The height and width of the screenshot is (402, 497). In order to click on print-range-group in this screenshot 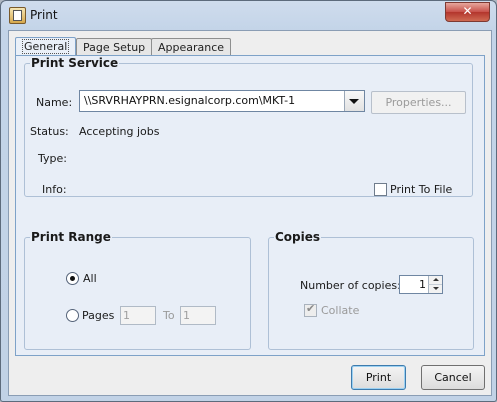, I will do `click(137, 293)`.